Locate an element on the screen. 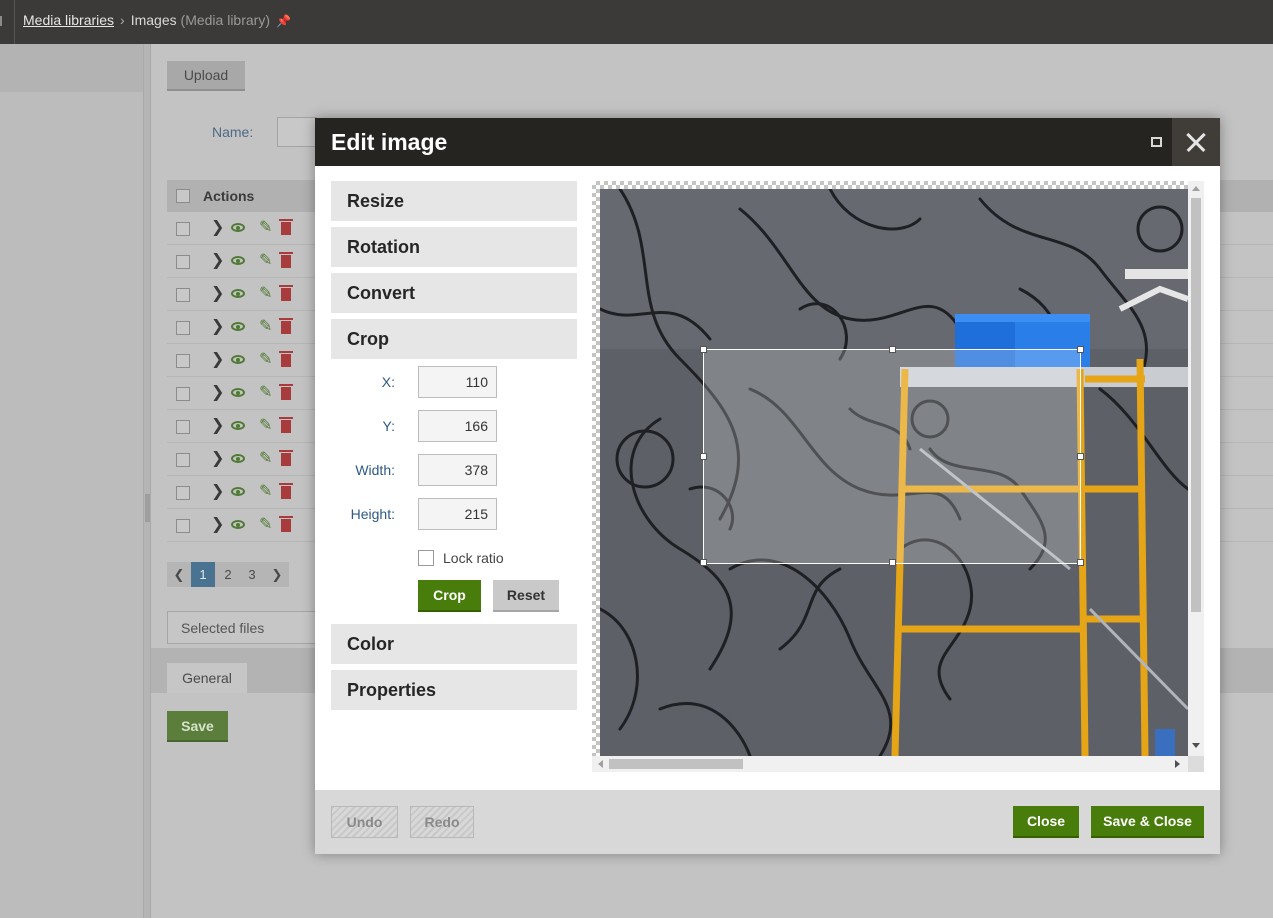 The image size is (1273, 918). lock-ratio-checkbox is located at coordinates (426, 558).